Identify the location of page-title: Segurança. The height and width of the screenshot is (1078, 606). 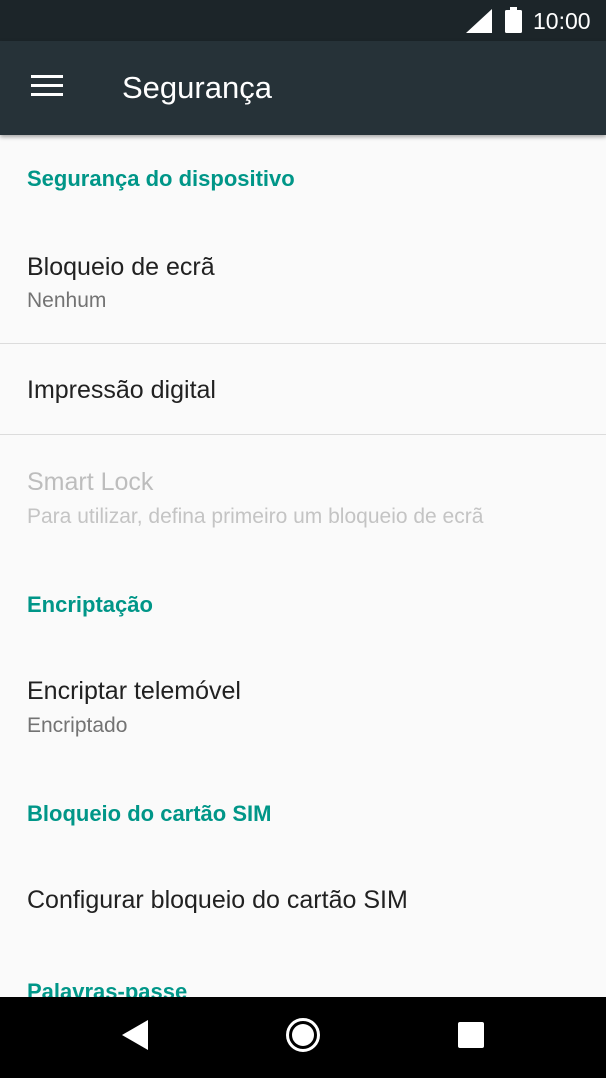
(197, 87).